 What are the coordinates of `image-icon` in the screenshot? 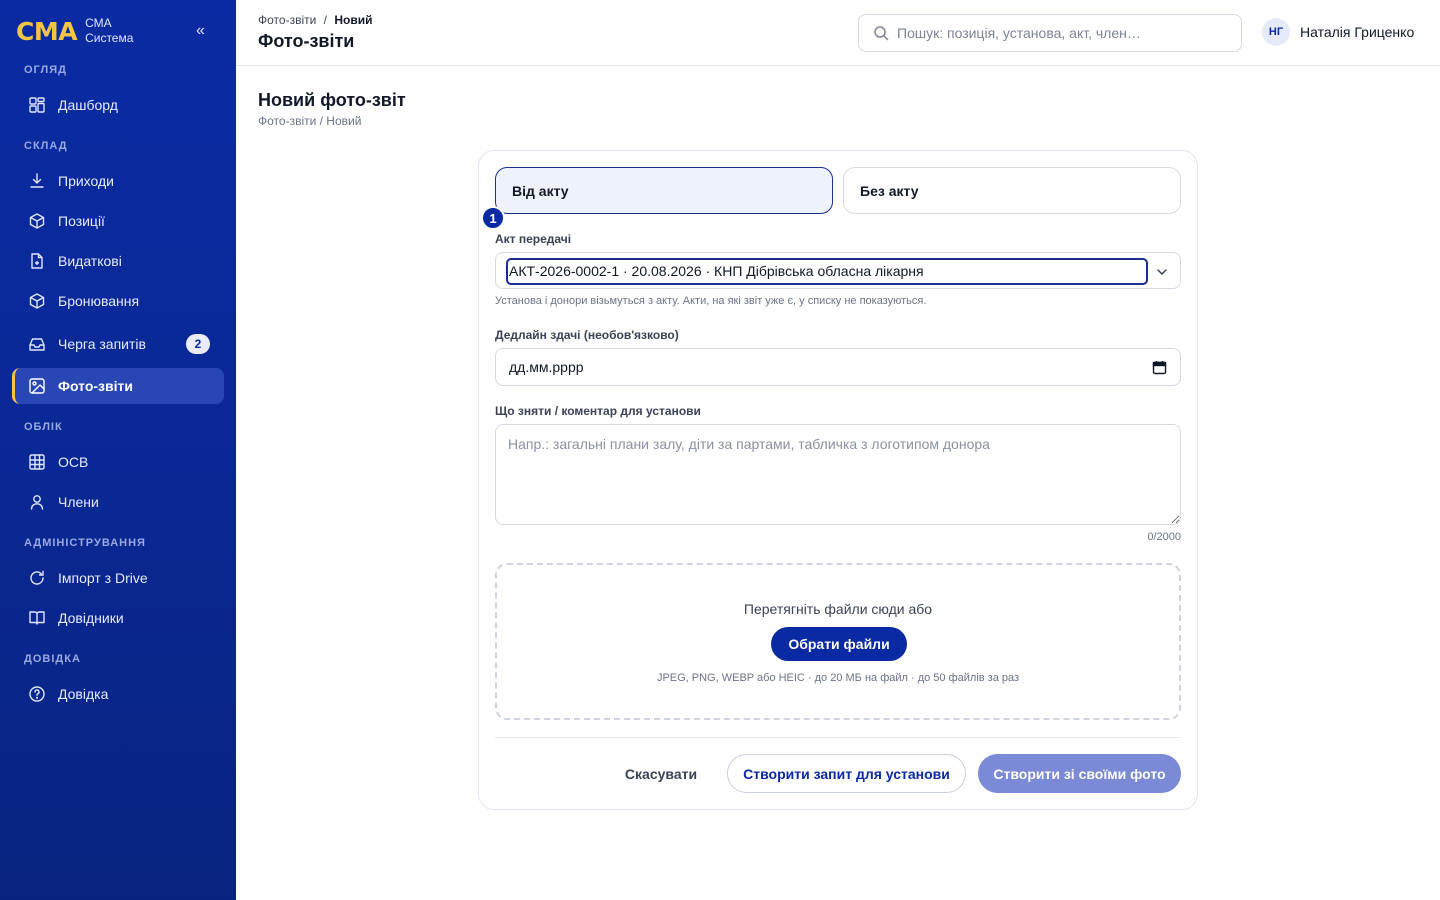 It's located at (37, 386).